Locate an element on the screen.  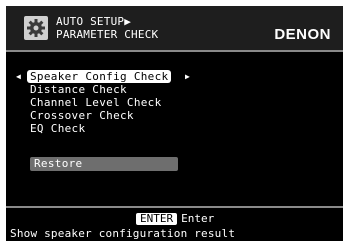
menu-row-distance: Distance Check is located at coordinates (174, 89).